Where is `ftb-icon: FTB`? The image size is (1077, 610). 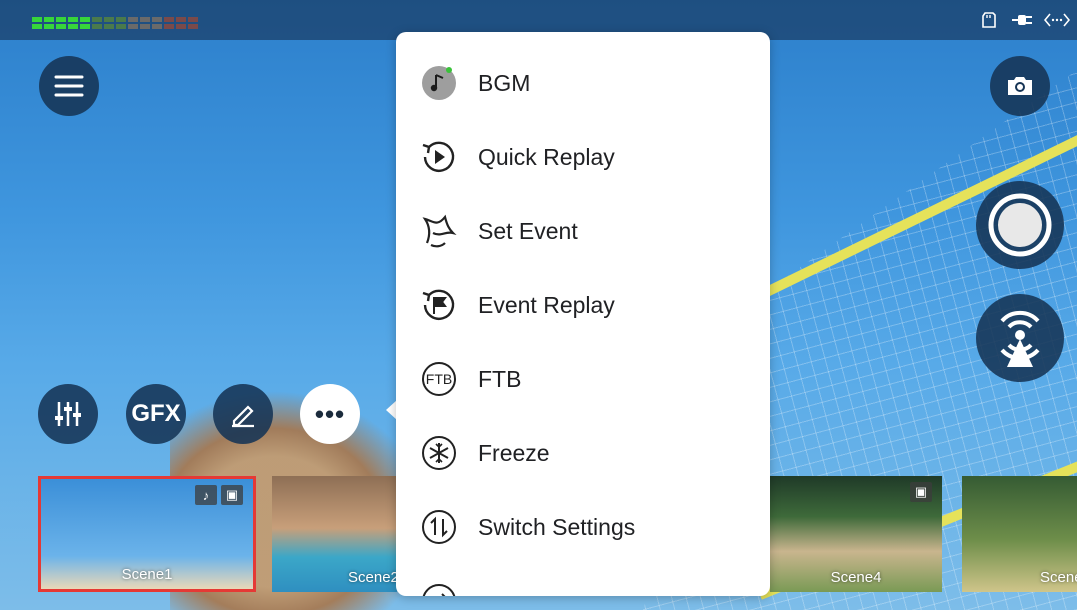 ftb-icon: FTB is located at coordinates (439, 379).